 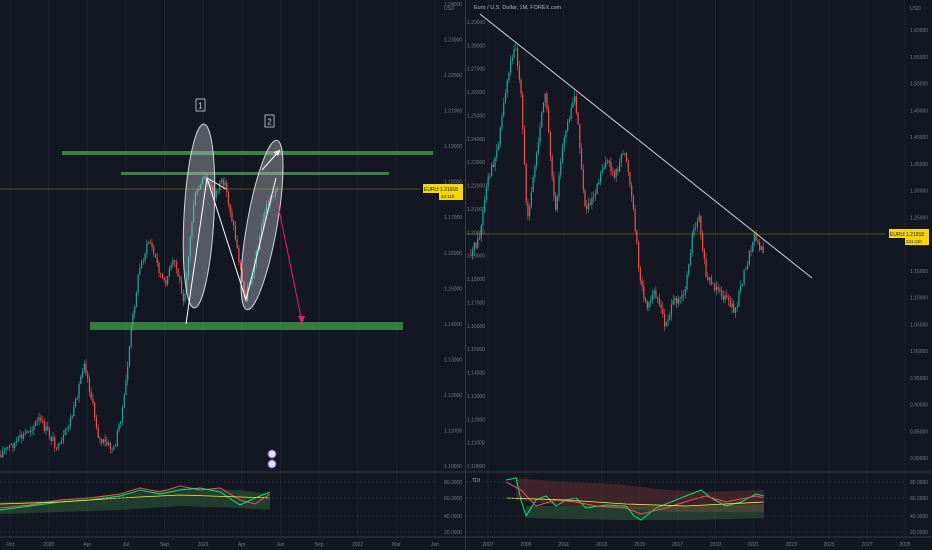 I want to click on left-axis-tick-label: 1.14000, so click(x=476, y=374).